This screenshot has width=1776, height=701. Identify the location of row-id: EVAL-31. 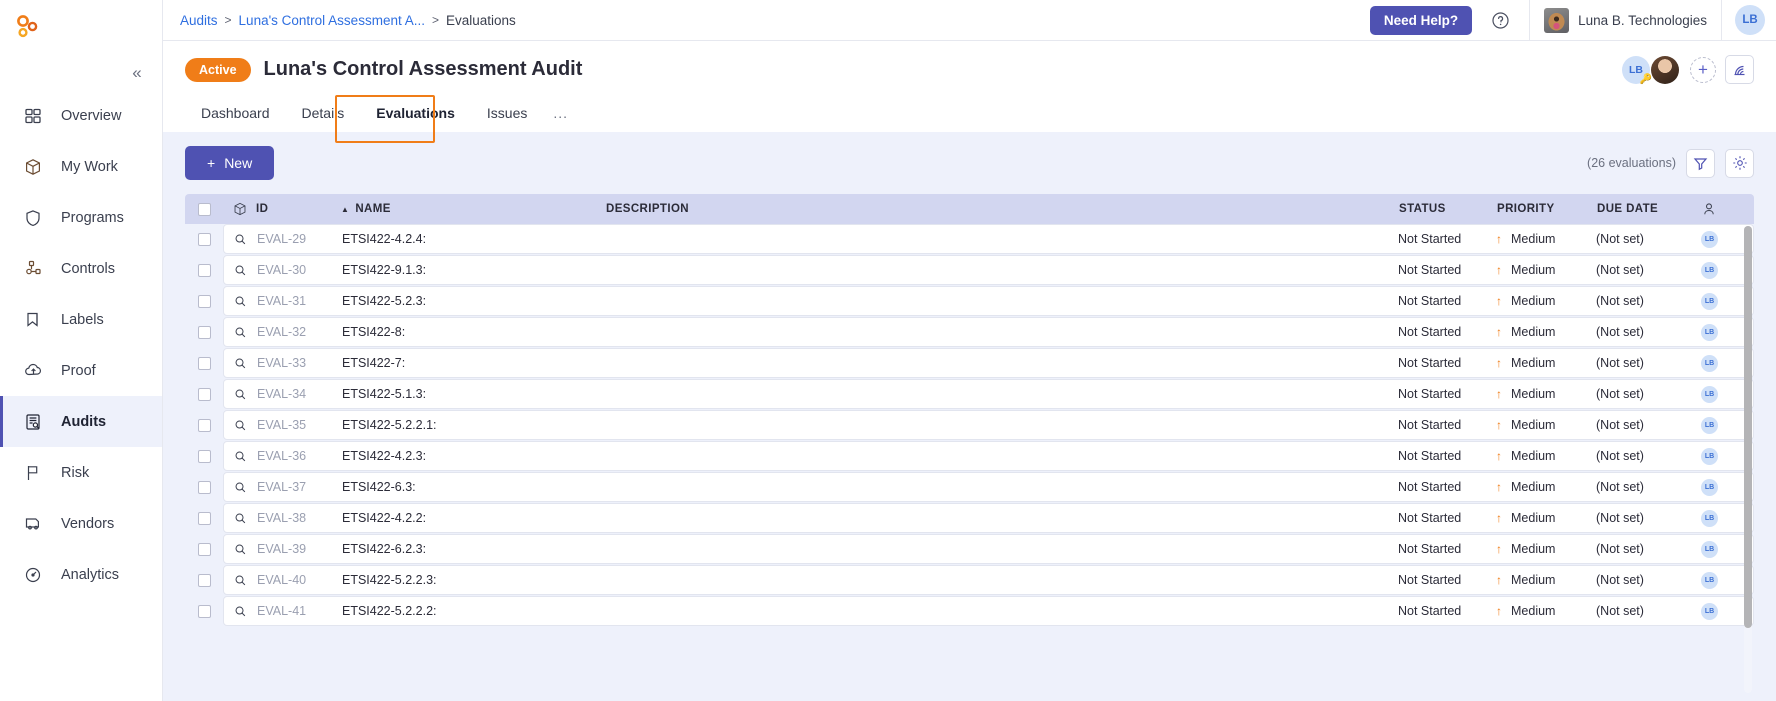
(299, 301).